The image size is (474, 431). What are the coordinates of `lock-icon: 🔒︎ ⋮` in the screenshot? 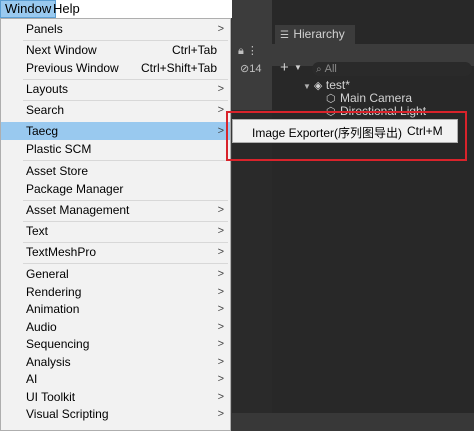 It's located at (248, 51).